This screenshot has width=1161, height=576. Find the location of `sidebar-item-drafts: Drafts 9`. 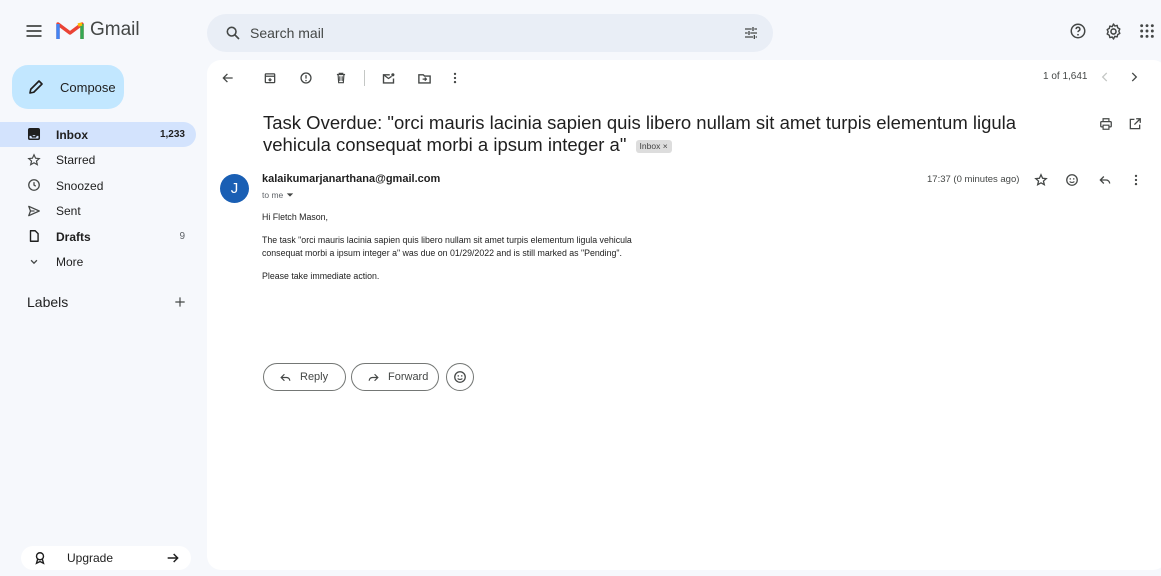

sidebar-item-drafts: Drafts 9 is located at coordinates (98, 236).